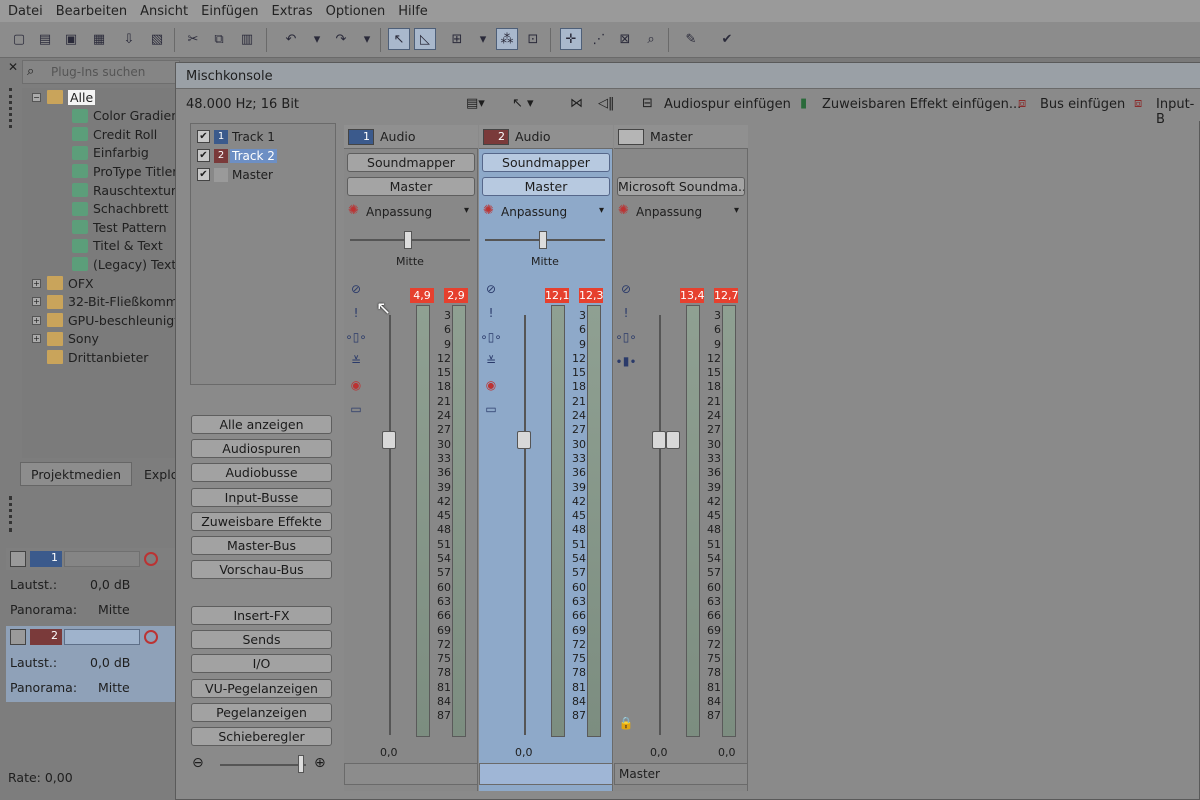  What do you see at coordinates (237, 136) in the screenshot?
I see `mixer-track-list-item: ✔ 1 Track 1` at bounding box center [237, 136].